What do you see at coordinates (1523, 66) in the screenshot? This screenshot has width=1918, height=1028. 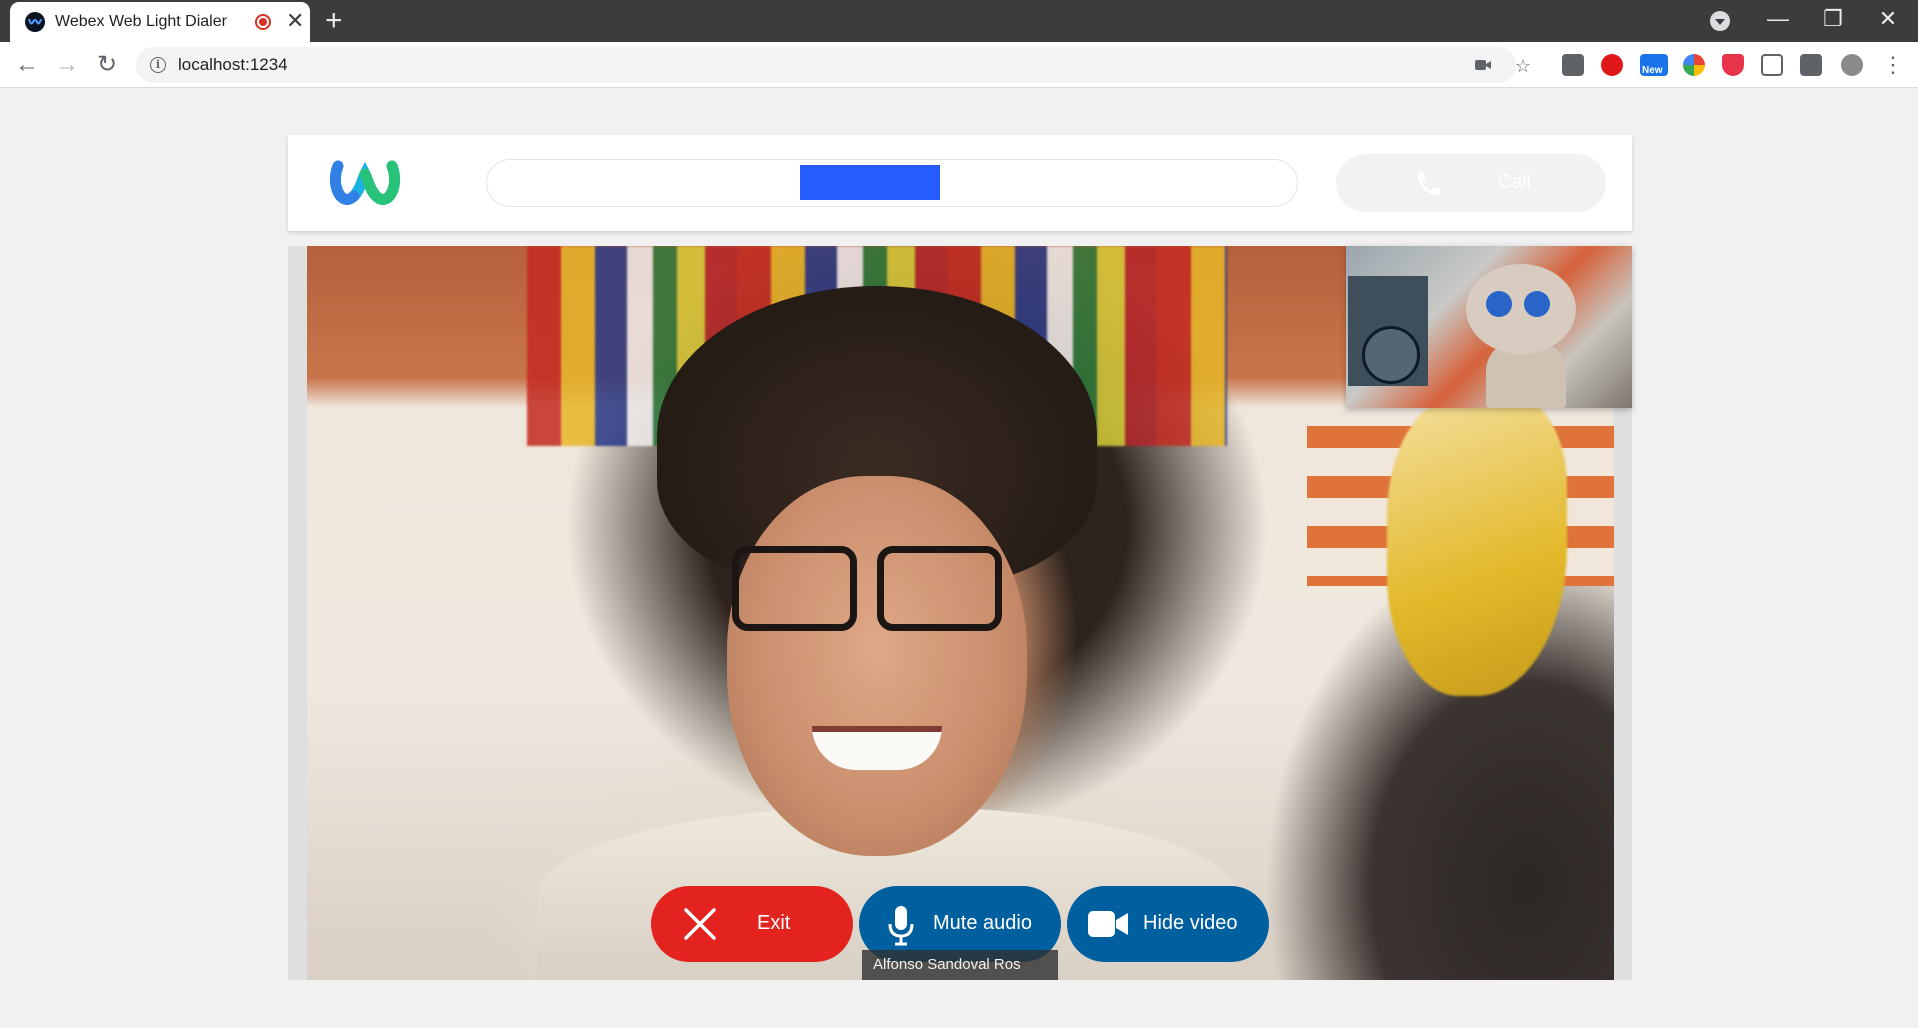 I see `bookmark-star-icon: ☆` at bounding box center [1523, 66].